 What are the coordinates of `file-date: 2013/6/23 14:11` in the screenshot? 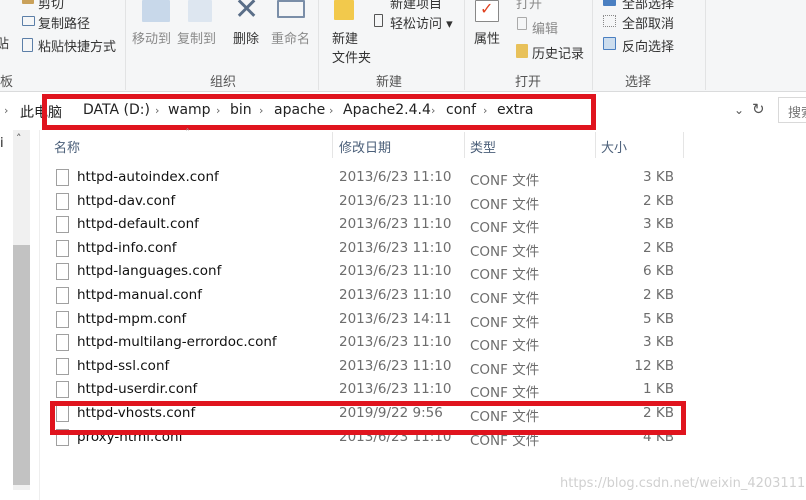 It's located at (395, 318).